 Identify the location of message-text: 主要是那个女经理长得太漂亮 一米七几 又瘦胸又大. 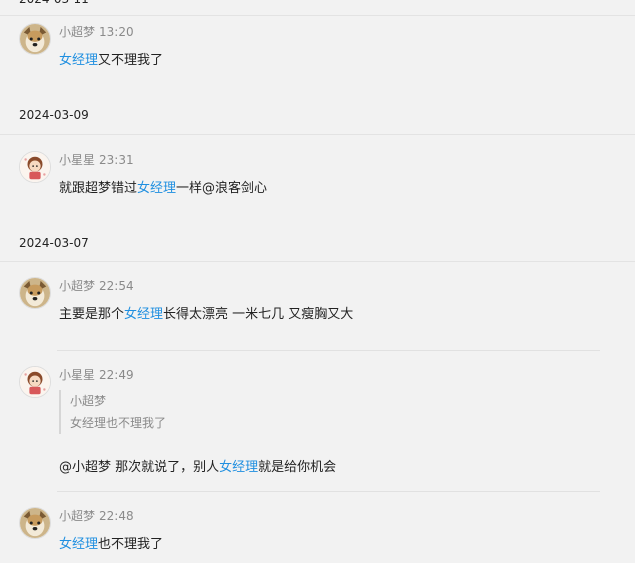
(206, 312).